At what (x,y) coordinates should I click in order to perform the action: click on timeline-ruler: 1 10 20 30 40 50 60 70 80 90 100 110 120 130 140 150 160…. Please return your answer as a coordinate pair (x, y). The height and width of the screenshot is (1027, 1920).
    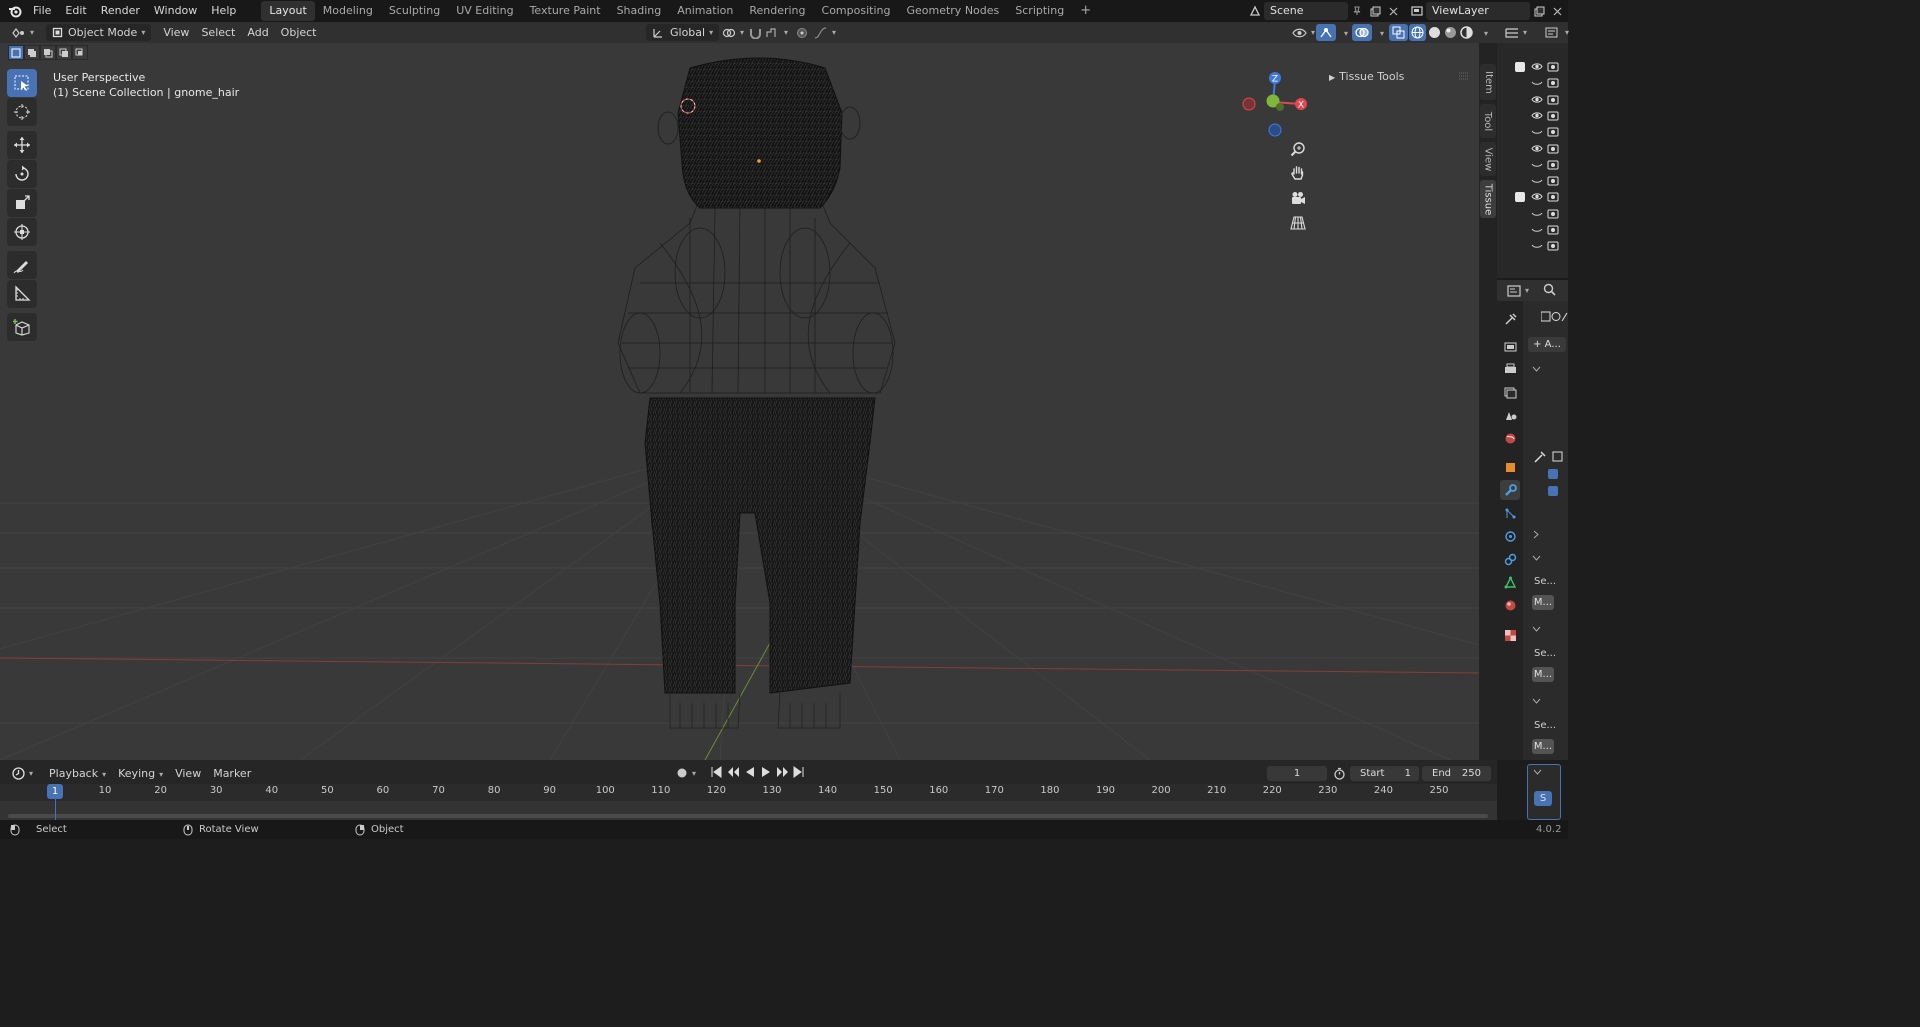
    Looking at the image, I should click on (748, 792).